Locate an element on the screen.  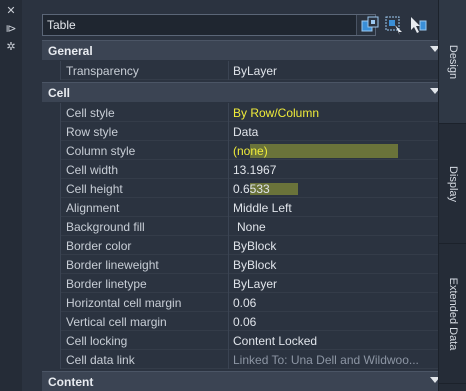
property-value: None is located at coordinates (342, 227).